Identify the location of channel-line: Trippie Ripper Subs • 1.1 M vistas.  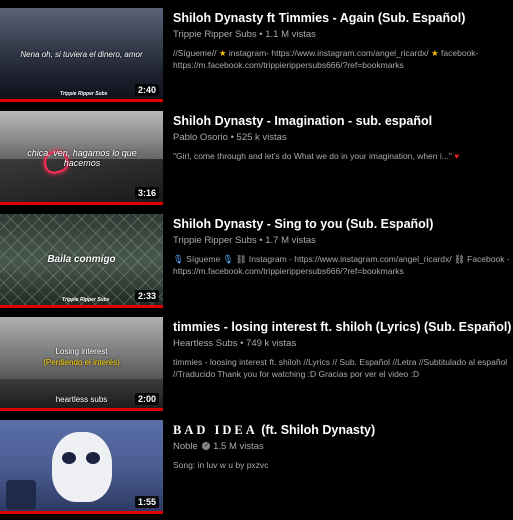
(343, 35).